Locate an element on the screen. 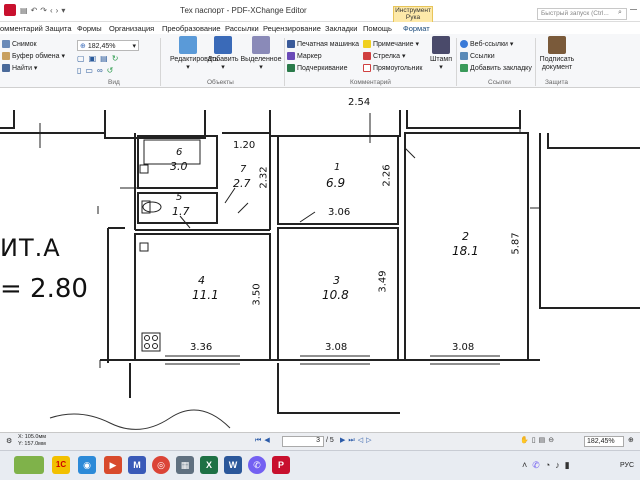  status-zoom-combo: 182,45% is located at coordinates (604, 441).